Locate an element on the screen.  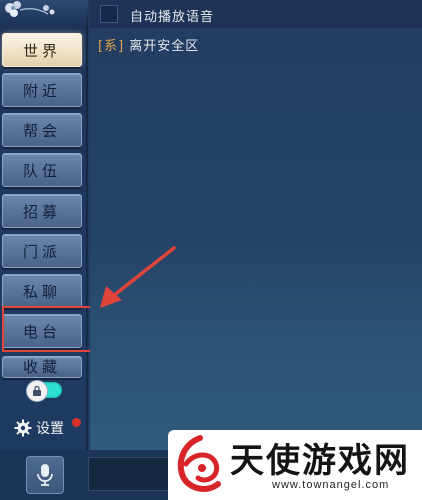
lock-toggle is located at coordinates (44, 391).